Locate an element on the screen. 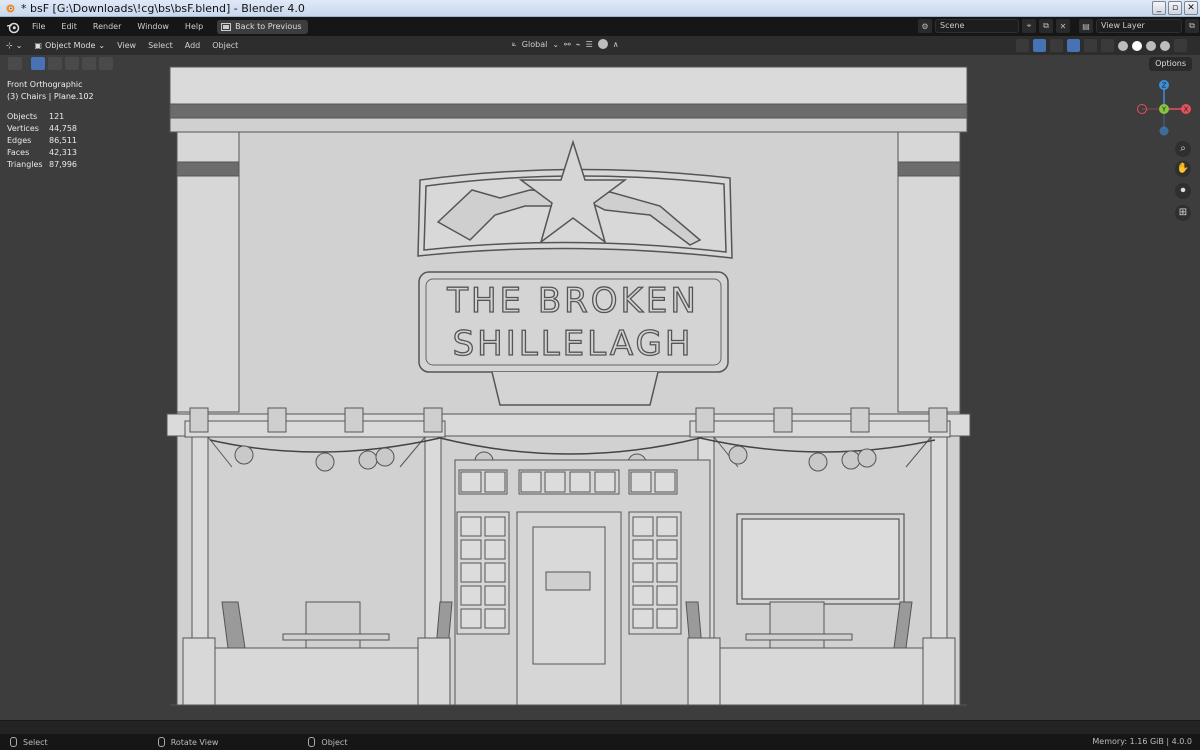 The image size is (1200, 750). blender-icon is located at coordinates (10, 8).